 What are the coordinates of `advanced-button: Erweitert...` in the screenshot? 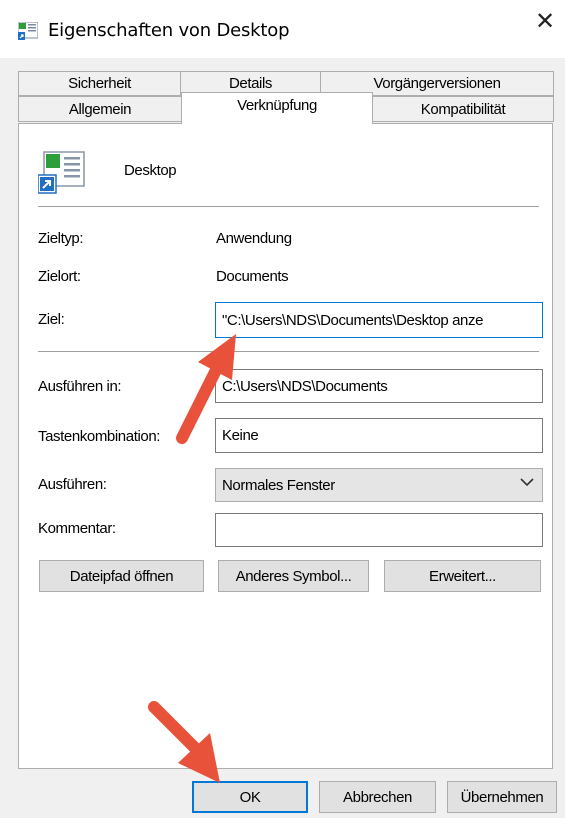 It's located at (462, 576).